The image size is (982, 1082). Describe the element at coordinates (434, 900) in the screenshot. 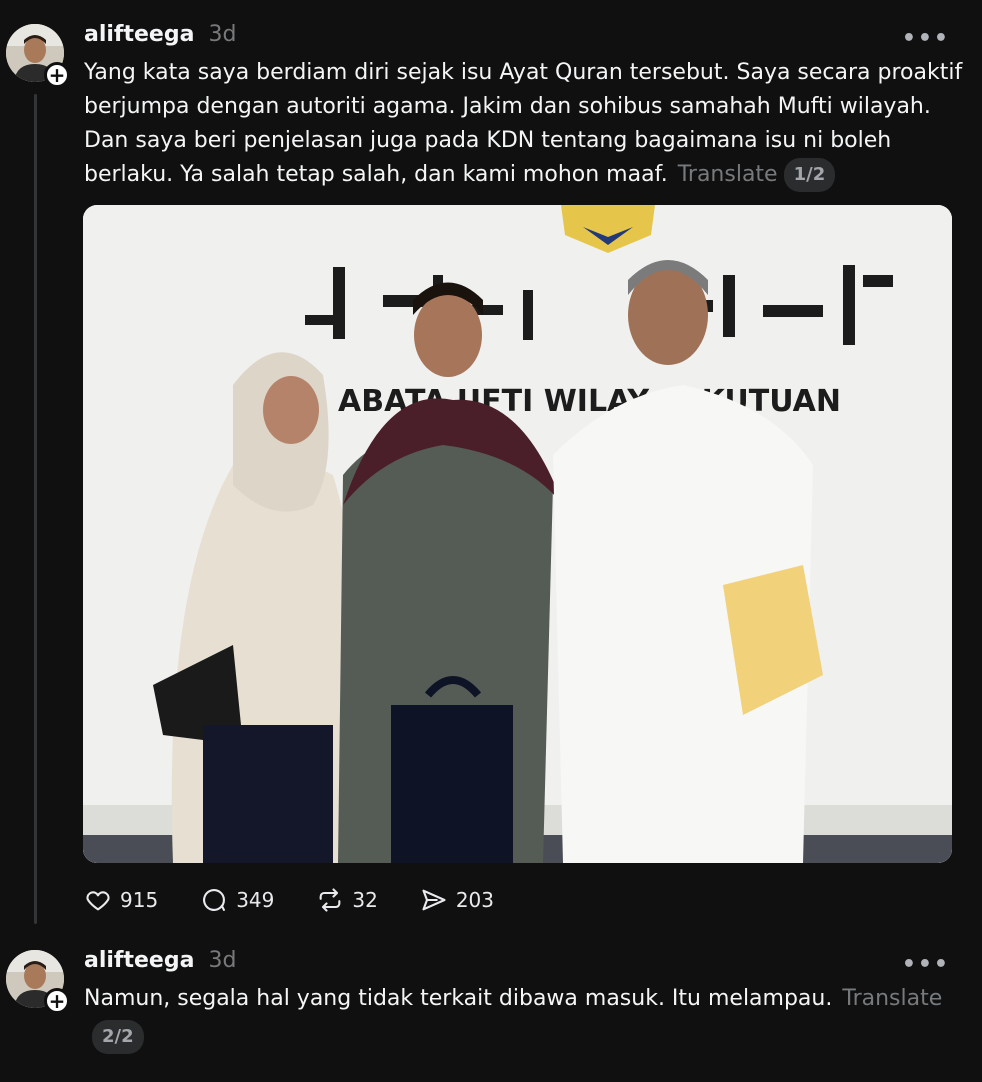

I see `share-icon` at that location.